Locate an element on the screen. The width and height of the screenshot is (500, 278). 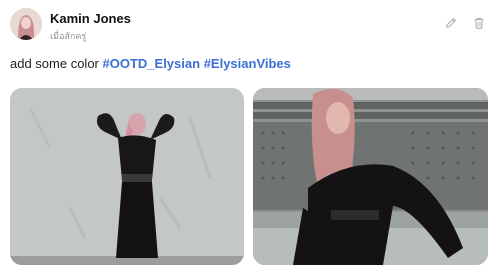
hashtag-link: #OOTD_Elysian is located at coordinates (152, 63).